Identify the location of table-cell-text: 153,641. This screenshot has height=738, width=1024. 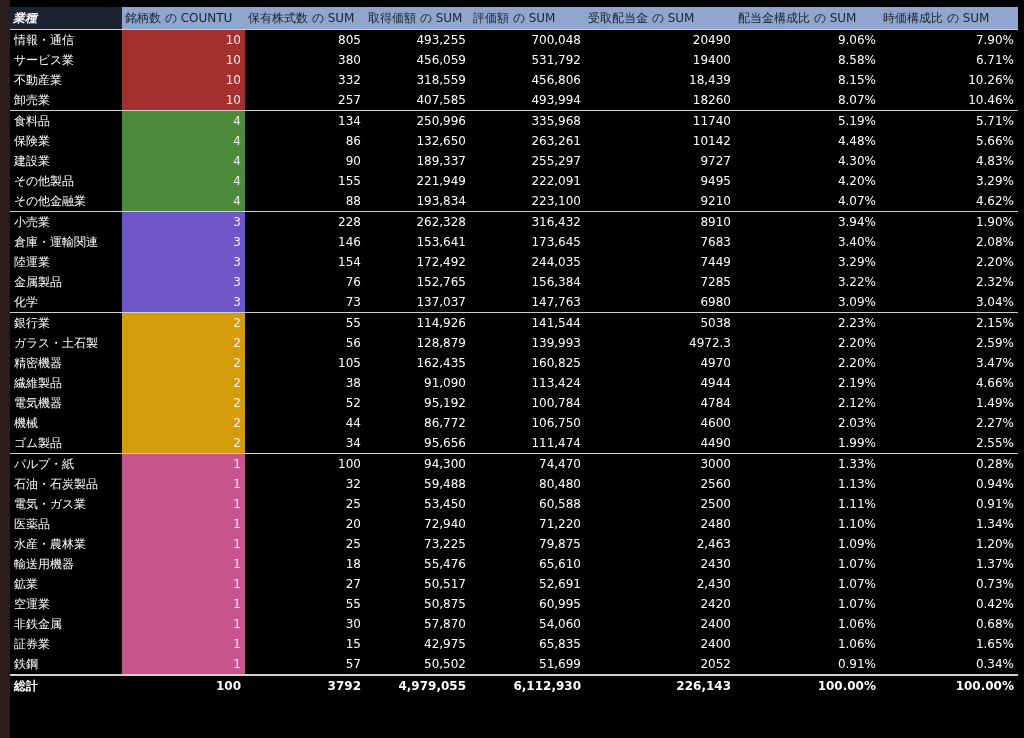
(441, 242).